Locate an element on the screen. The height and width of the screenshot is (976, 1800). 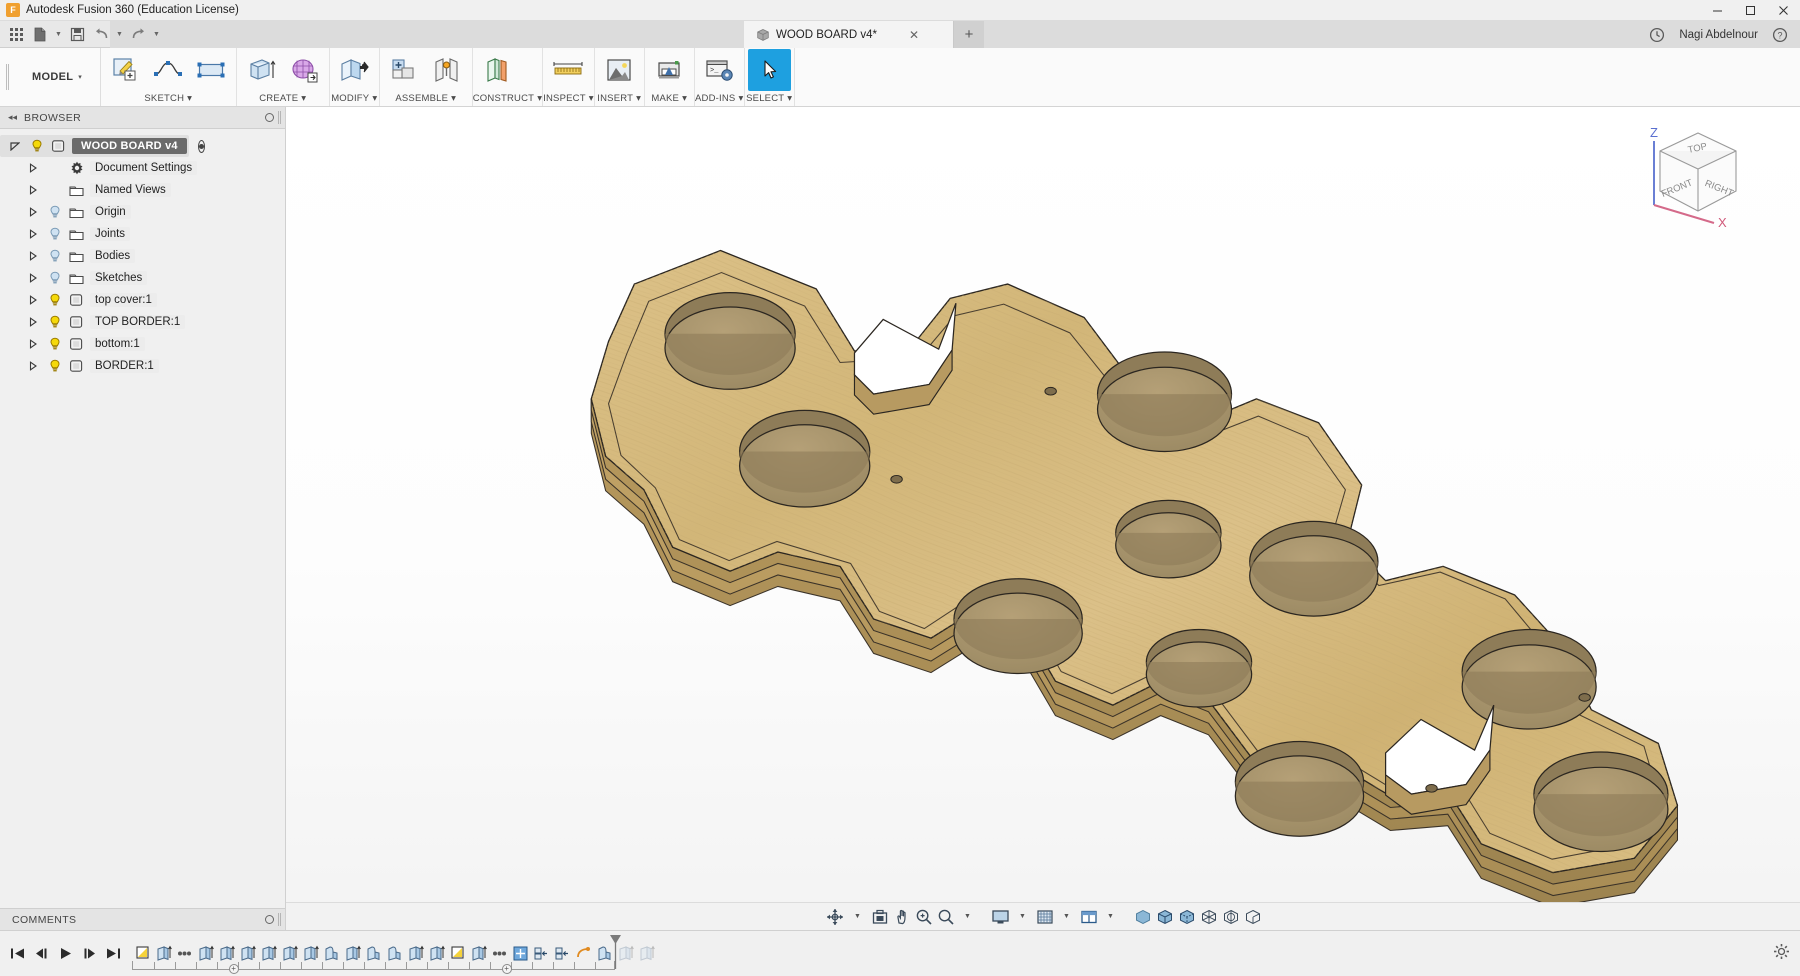
comments-panel-header: COMMENTS is located at coordinates (142, 919).